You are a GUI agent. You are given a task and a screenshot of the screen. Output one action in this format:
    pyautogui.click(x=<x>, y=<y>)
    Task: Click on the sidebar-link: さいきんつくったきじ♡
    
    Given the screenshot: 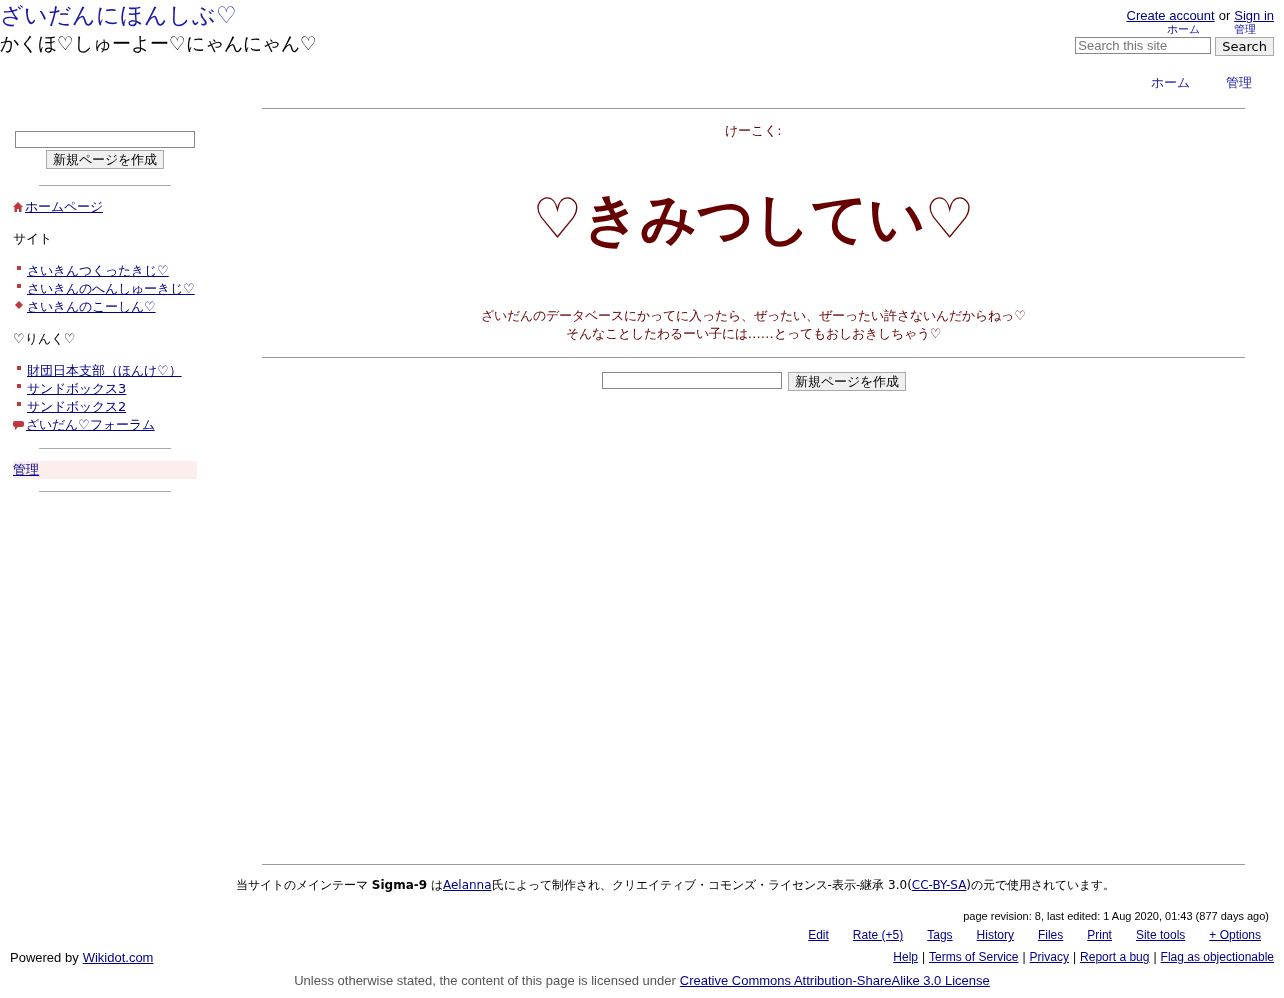 What is the action you would take?
    pyautogui.click(x=98, y=271)
    